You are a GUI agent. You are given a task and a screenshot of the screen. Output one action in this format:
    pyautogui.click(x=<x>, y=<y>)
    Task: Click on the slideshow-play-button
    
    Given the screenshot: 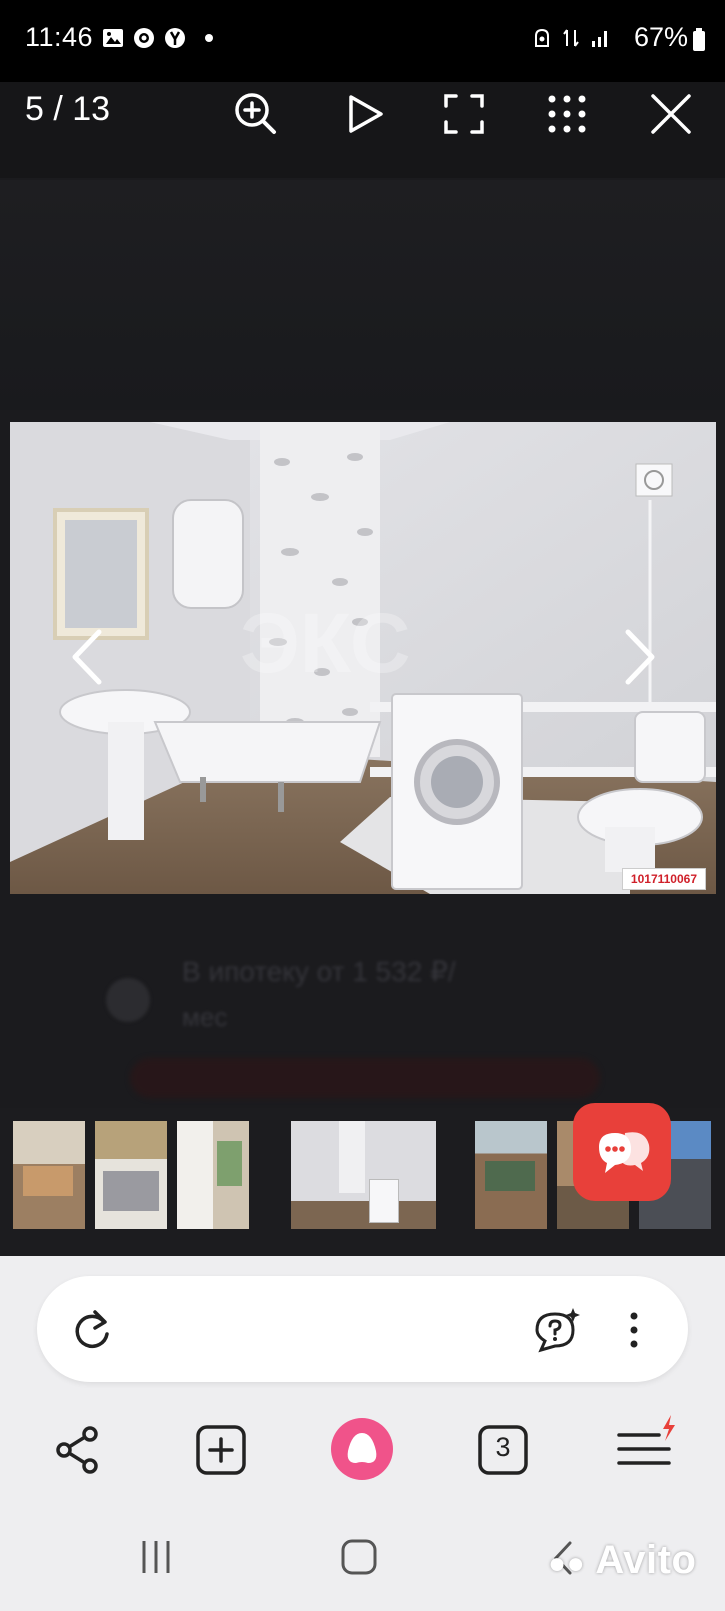 What is the action you would take?
    pyautogui.click(x=364, y=114)
    